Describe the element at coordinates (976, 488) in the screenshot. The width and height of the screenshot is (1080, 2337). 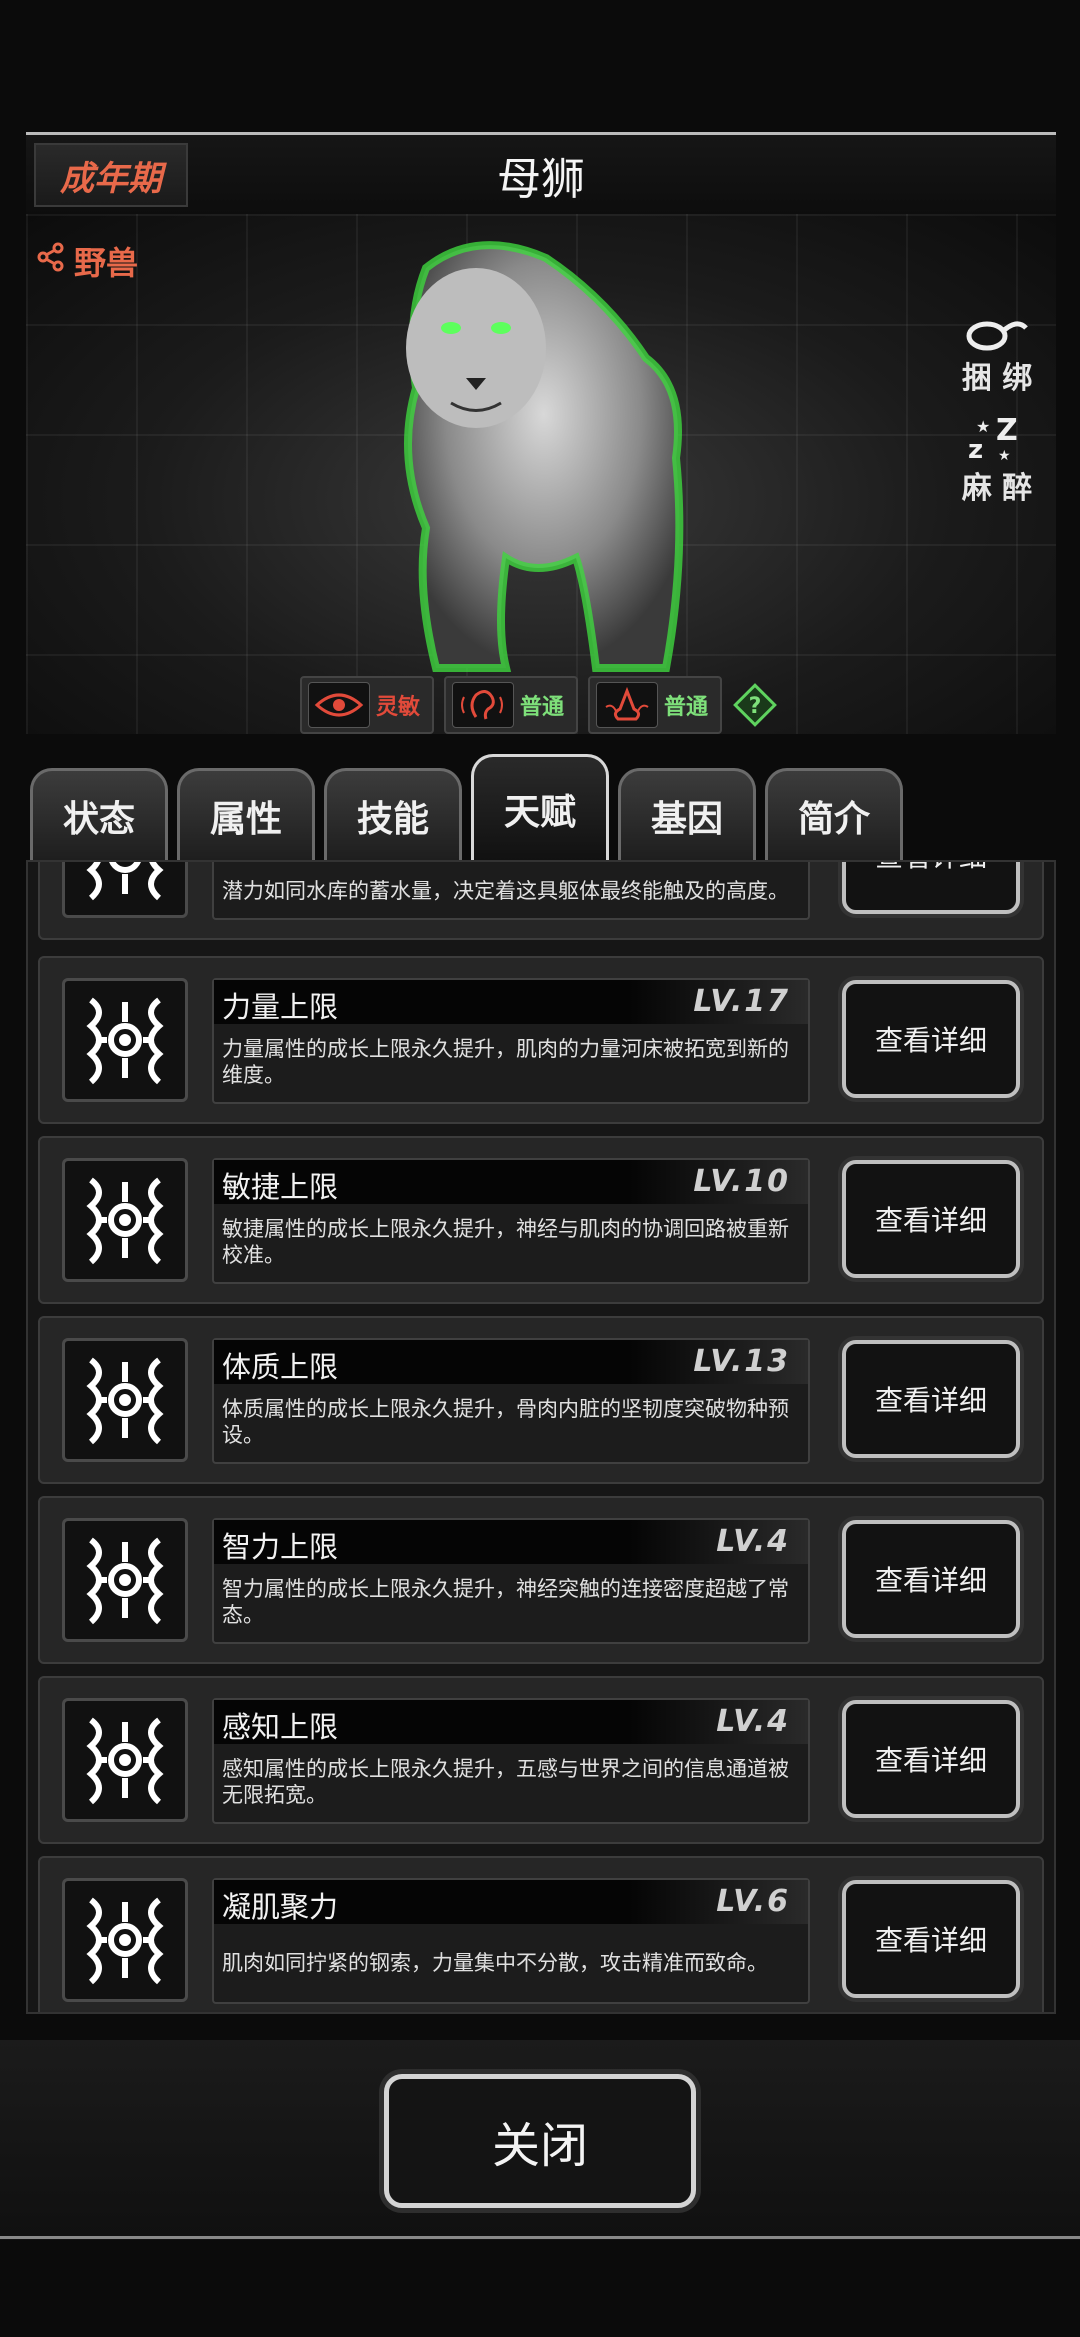
I see `anesthetize-label-1: 麻` at that location.